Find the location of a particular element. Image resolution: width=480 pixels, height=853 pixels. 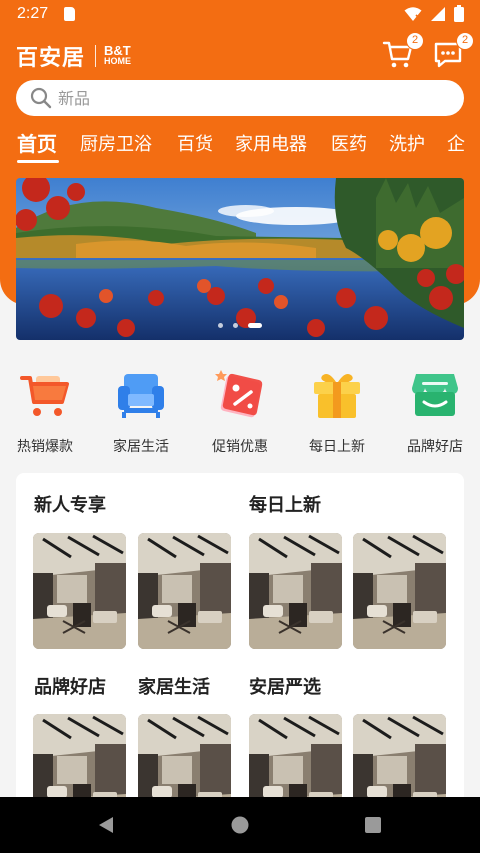

tab-home: 首页 is located at coordinates (37, 142).